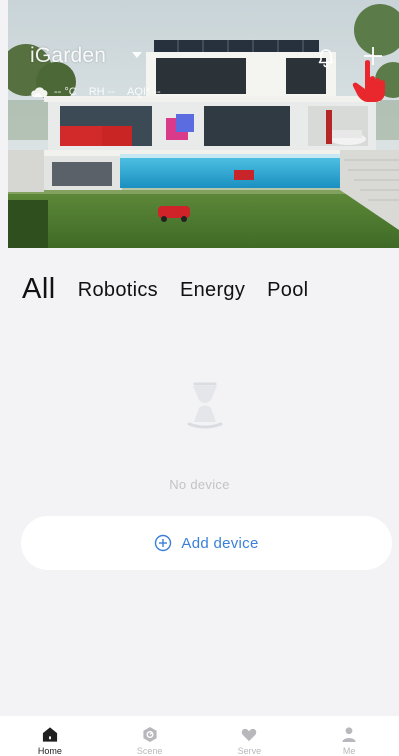  I want to click on nav-me-label: Me, so click(349, 751).